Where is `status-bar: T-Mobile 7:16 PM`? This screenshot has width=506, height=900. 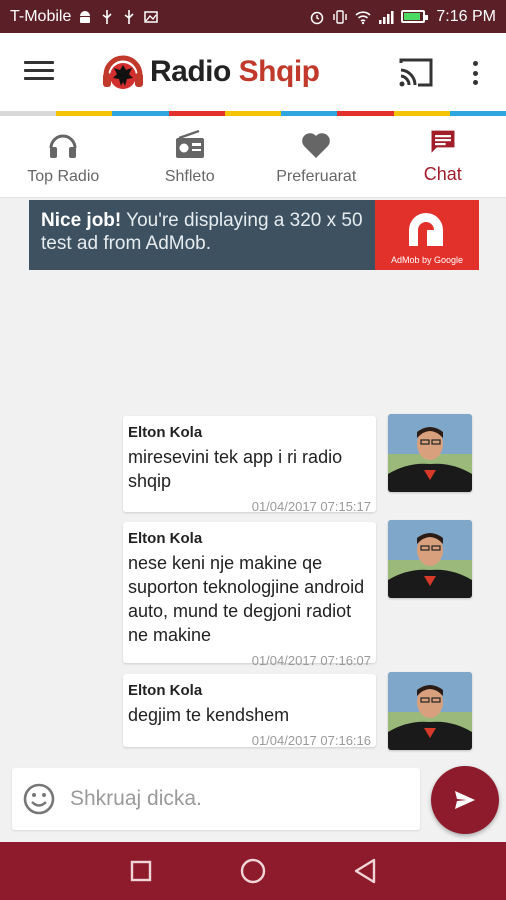 status-bar: T-Mobile 7:16 PM is located at coordinates (253, 16).